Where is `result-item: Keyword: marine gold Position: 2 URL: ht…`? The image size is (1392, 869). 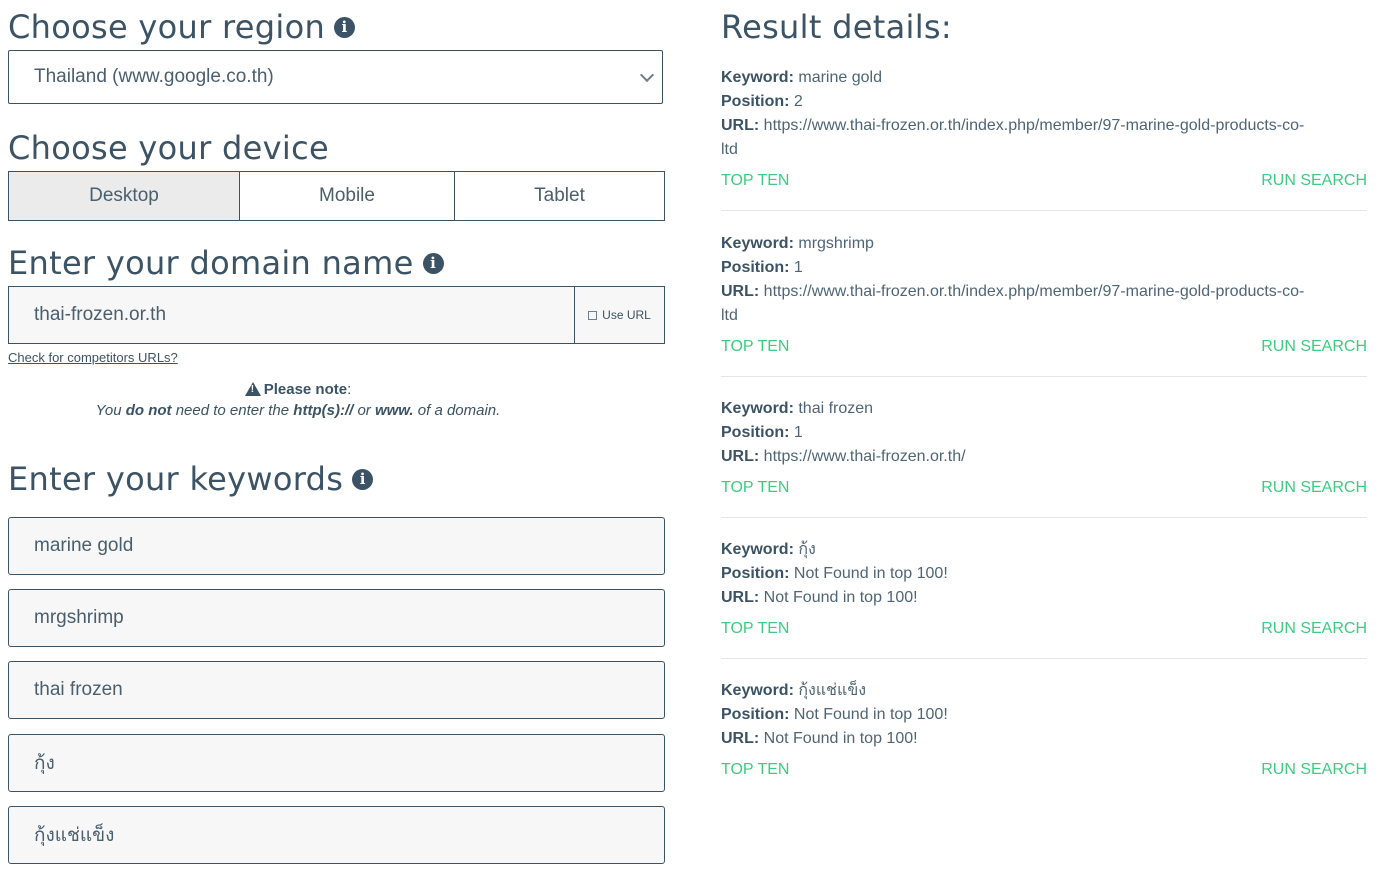 result-item: Keyword: marine gold Position: 2 URL: ht… is located at coordinates (1044, 128).